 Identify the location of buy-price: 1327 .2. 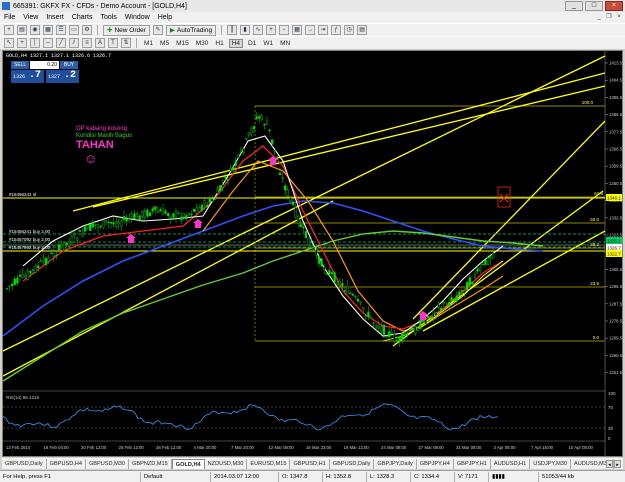
(62, 76).